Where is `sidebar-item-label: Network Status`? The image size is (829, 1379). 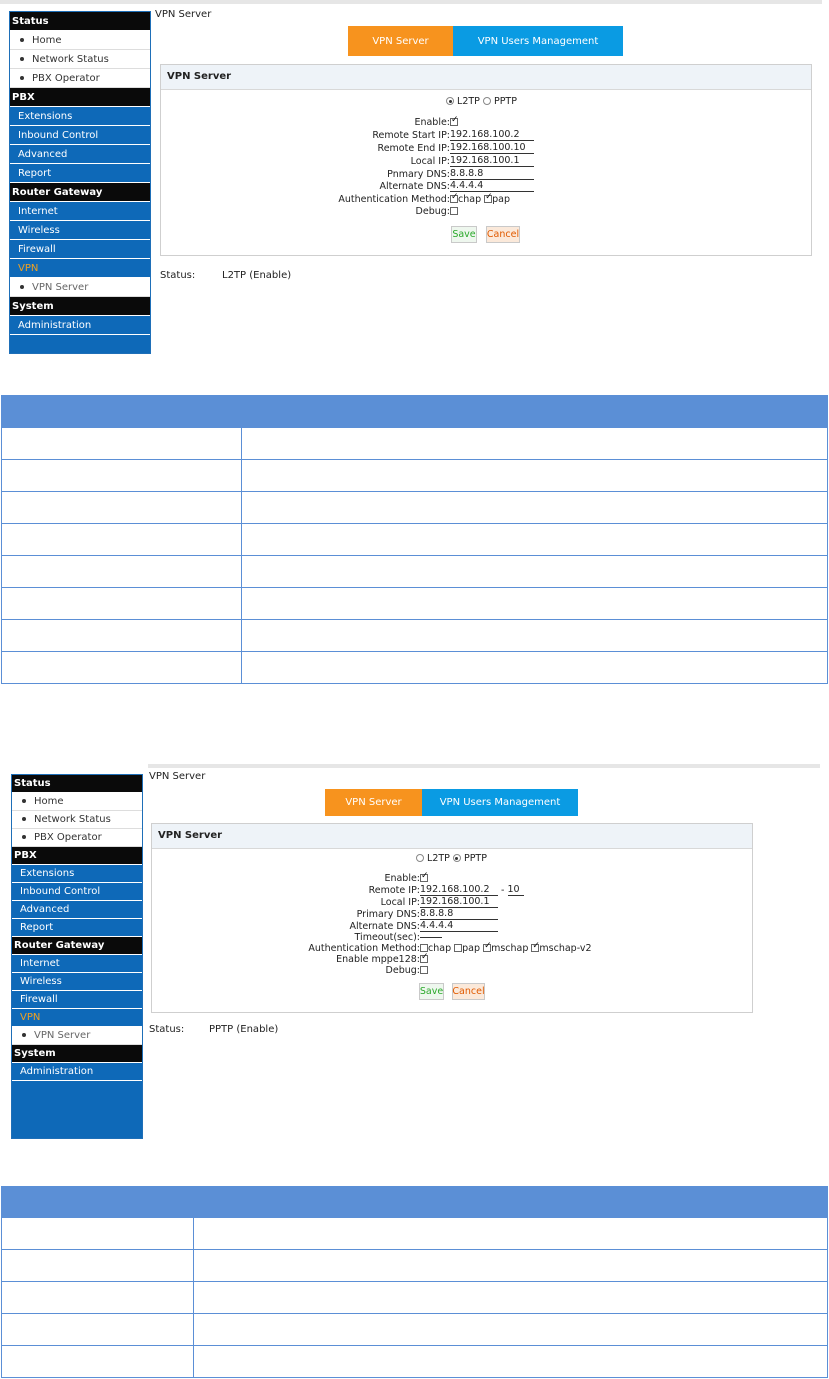 sidebar-item-label: Network Status is located at coordinates (70, 59).